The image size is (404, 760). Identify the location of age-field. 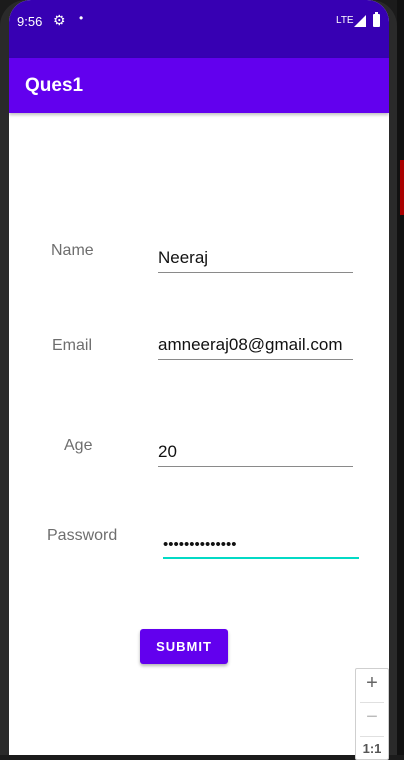
(255, 454).